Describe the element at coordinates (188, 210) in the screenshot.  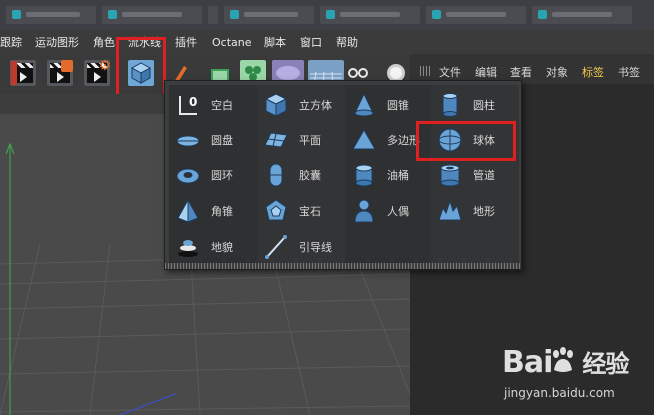
I see `pyramid-icon` at that location.